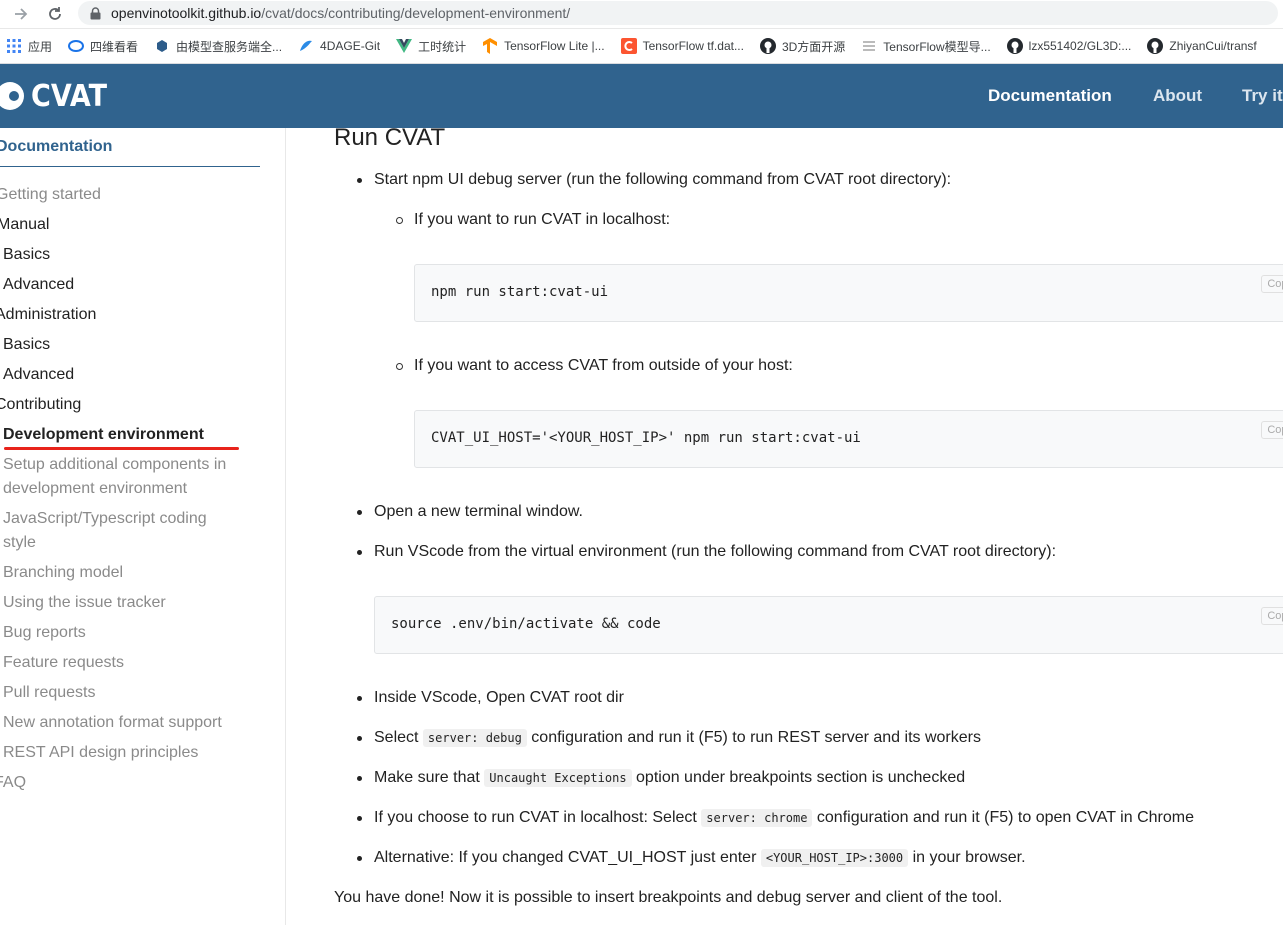 The width and height of the screenshot is (1283, 925). I want to click on sidebar-item-rest-api: REST API design principles, so click(100, 753).